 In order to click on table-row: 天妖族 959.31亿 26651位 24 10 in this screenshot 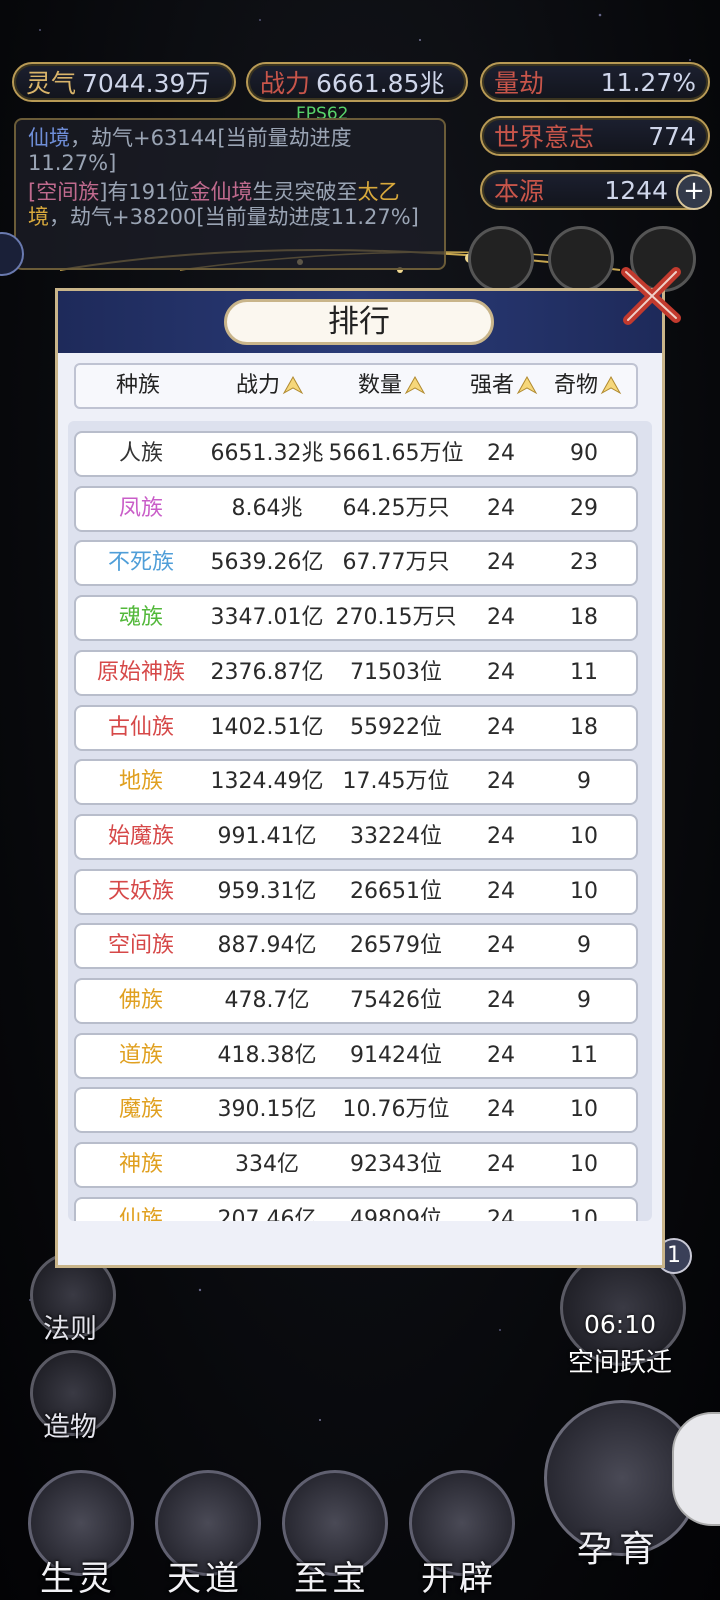, I will do `click(356, 891)`.